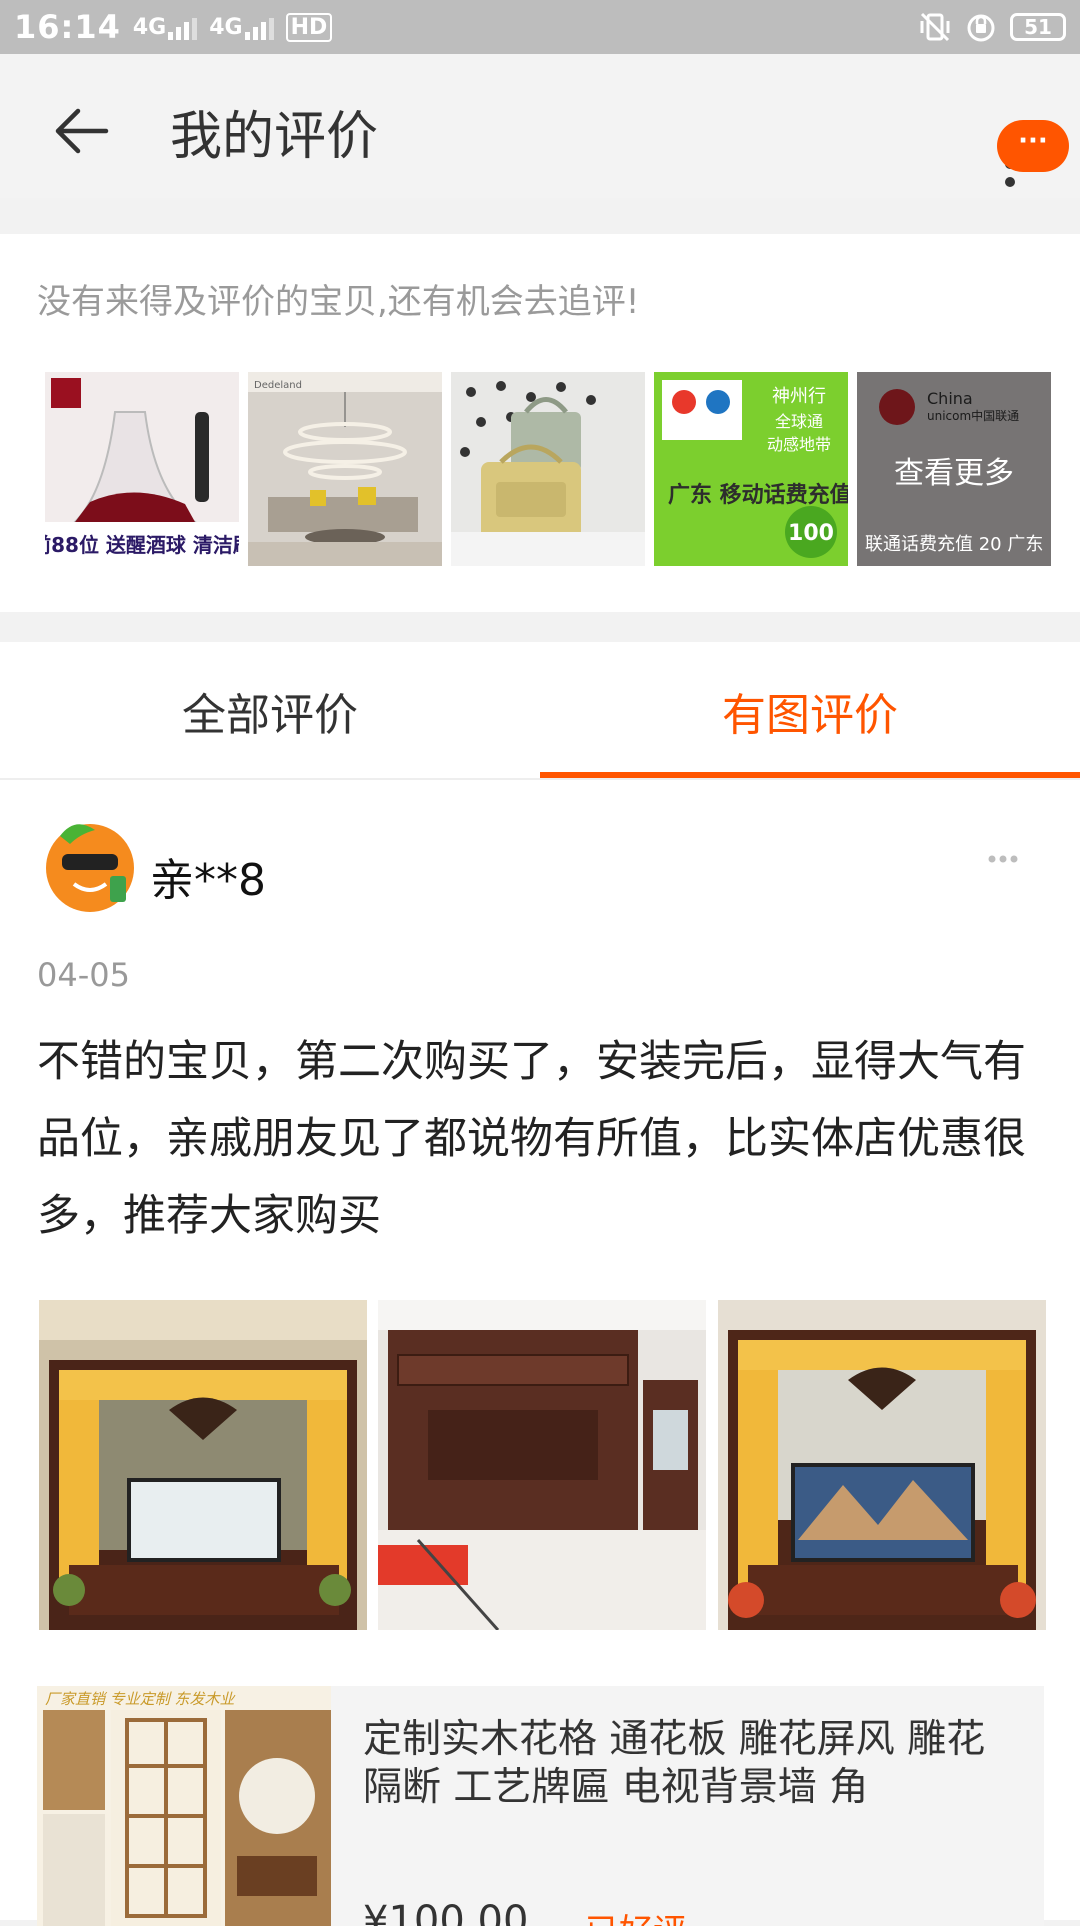 The width and height of the screenshot is (1080, 1926). I want to click on network-type-1: 4G, so click(149, 27).